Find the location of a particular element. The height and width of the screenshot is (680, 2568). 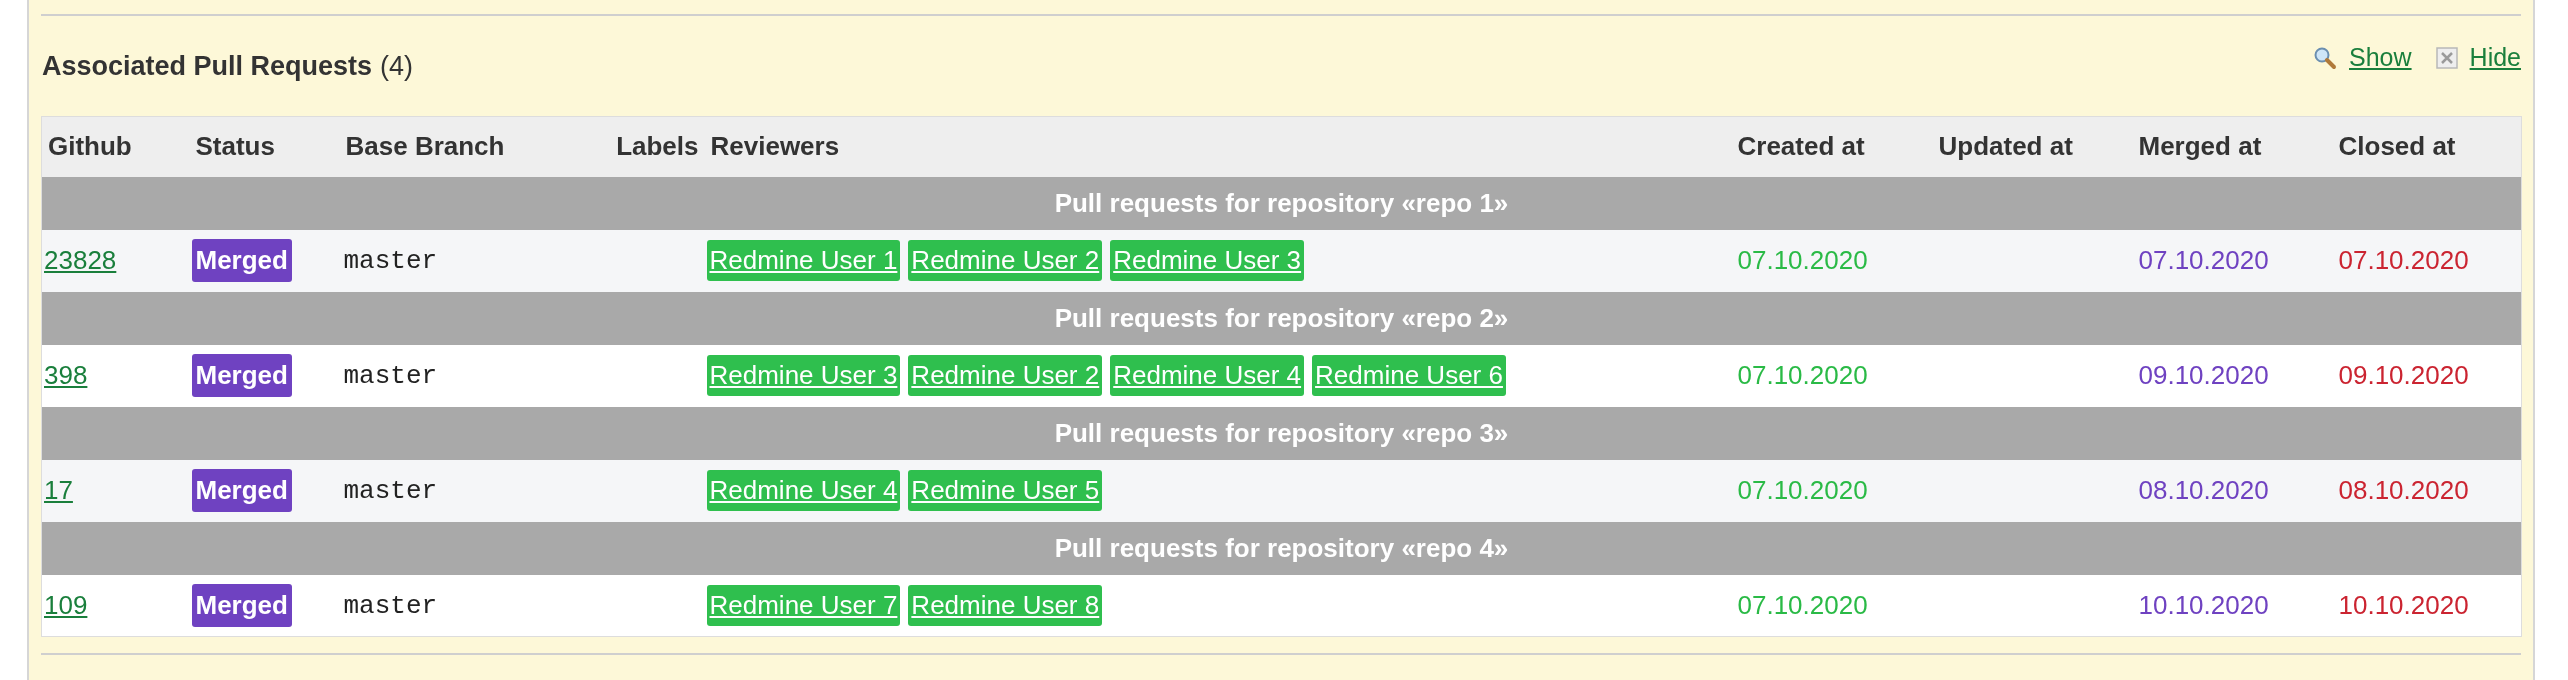

closed-date: 09.10.2020 is located at coordinates (2403, 375).